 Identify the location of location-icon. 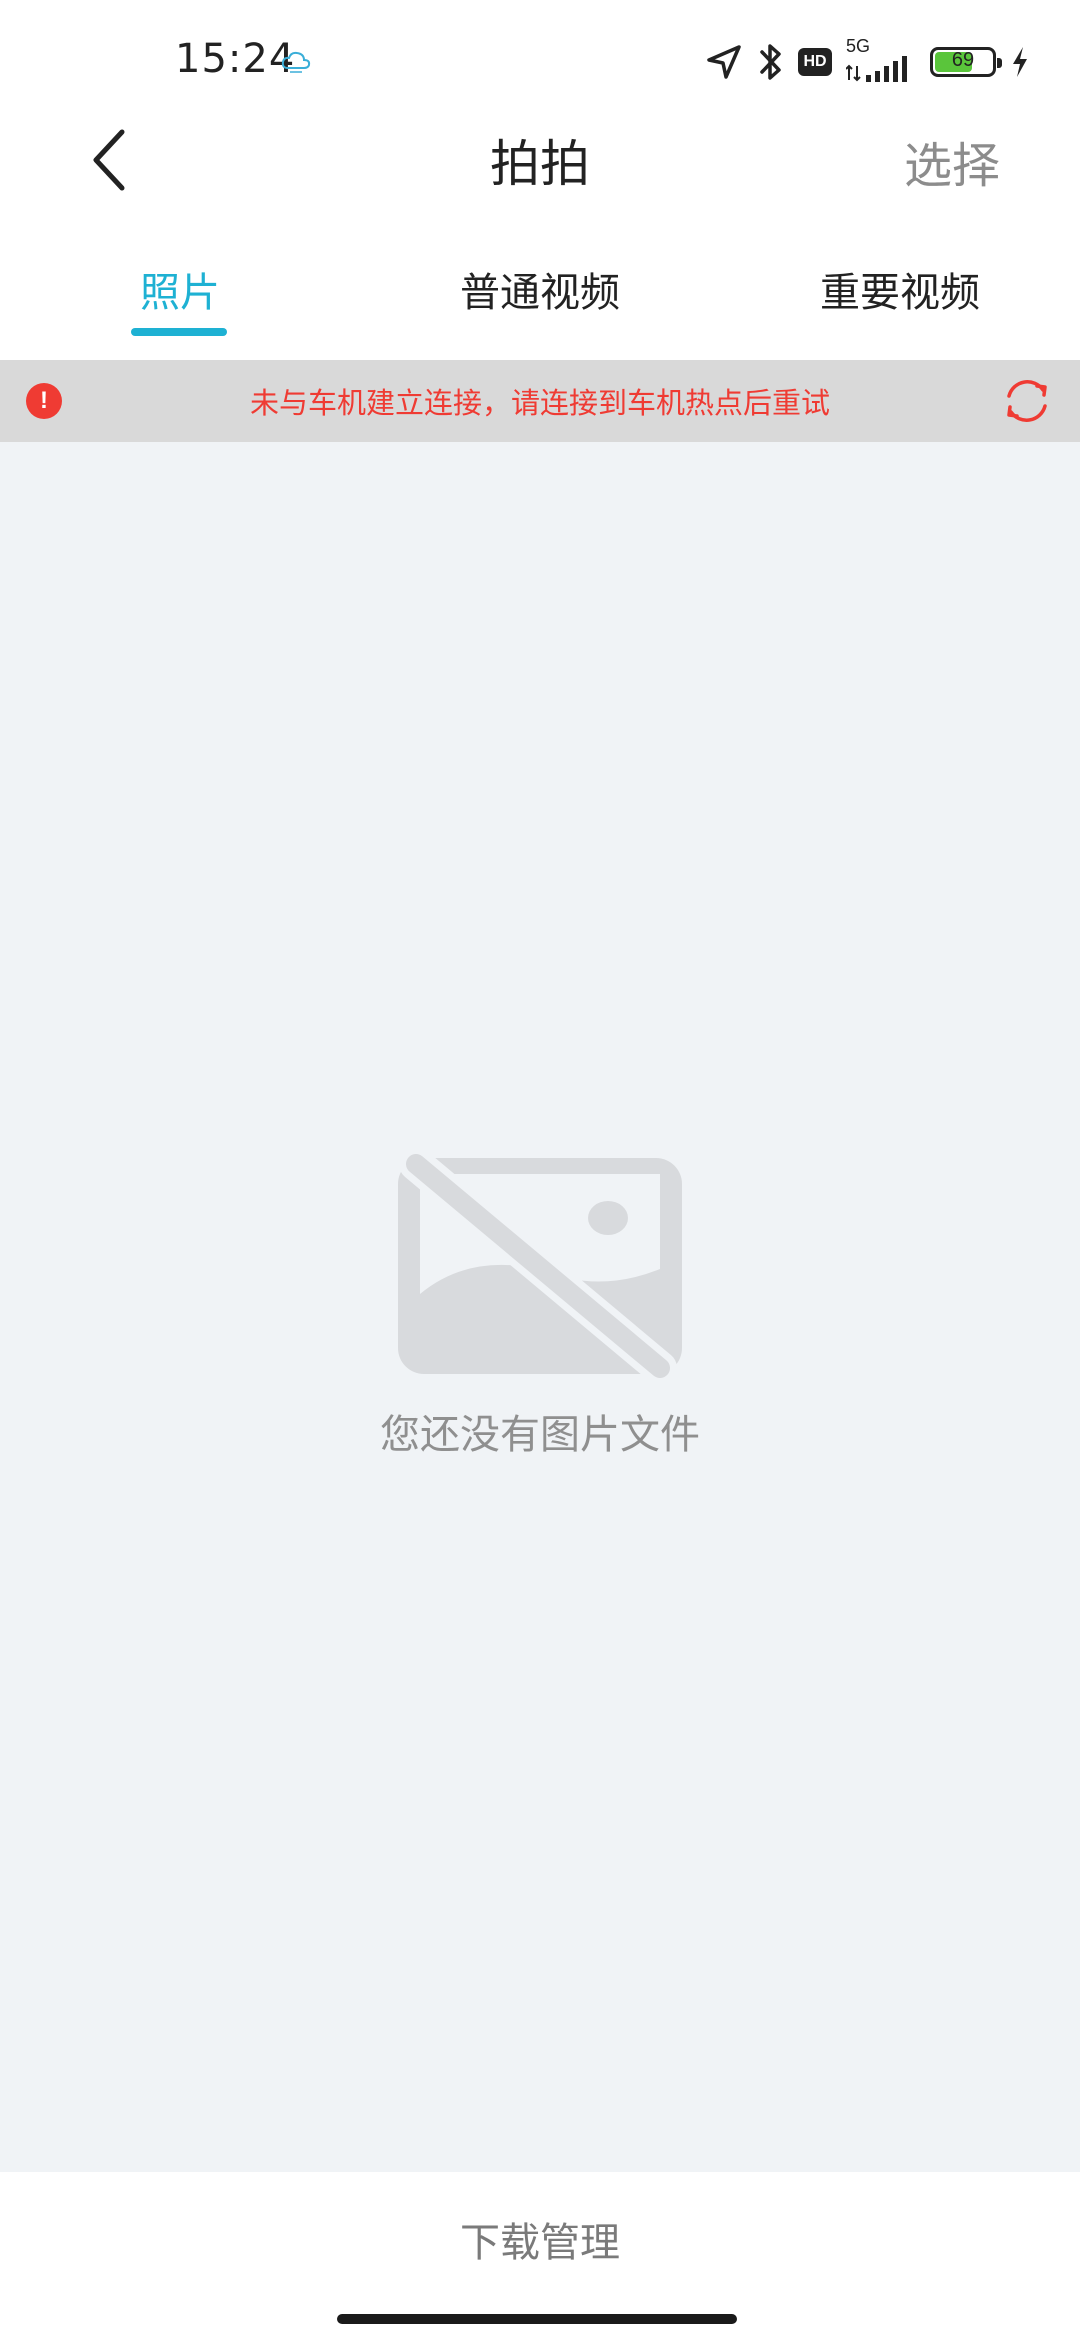
(724, 62).